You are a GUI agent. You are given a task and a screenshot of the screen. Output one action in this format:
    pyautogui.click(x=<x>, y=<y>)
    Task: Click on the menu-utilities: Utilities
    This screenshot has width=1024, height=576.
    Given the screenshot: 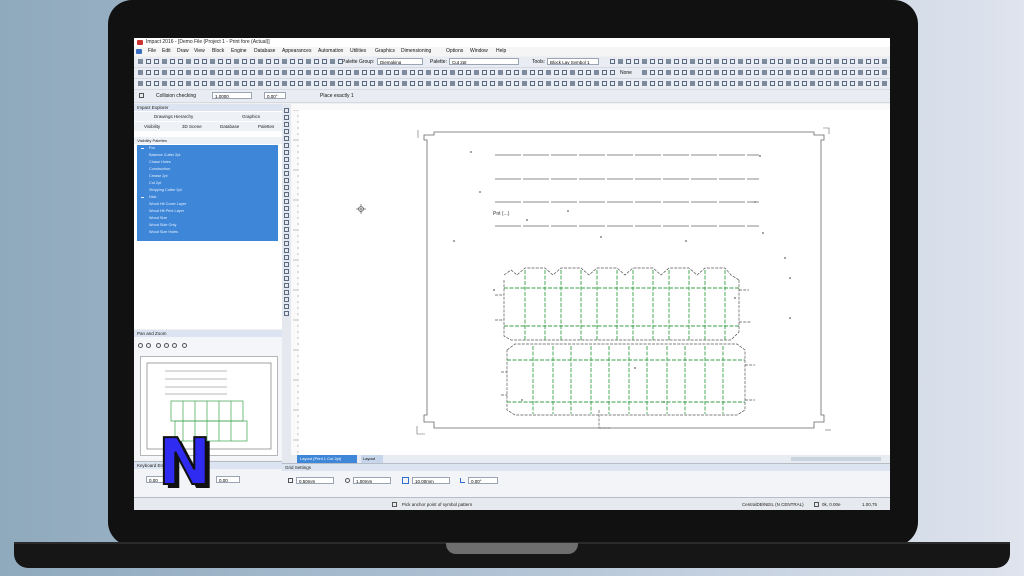 What is the action you would take?
    pyautogui.click(x=358, y=51)
    